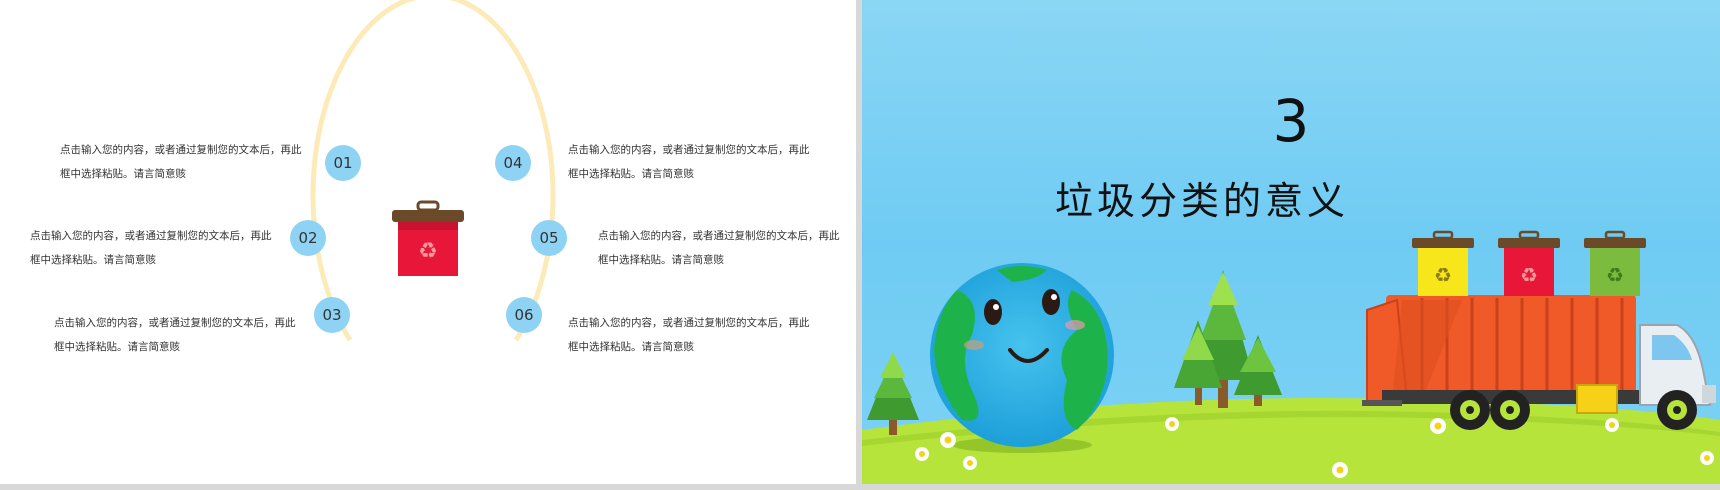  I want to click on red-trash-bin-icon: ♻, so click(428, 238).